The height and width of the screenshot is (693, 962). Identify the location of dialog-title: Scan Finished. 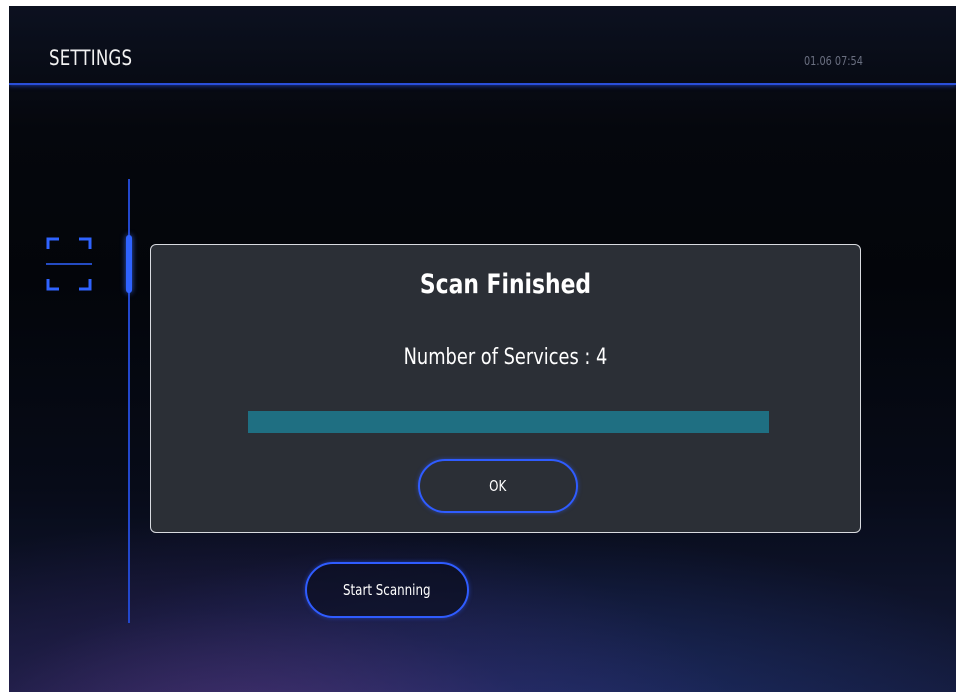
(505, 284).